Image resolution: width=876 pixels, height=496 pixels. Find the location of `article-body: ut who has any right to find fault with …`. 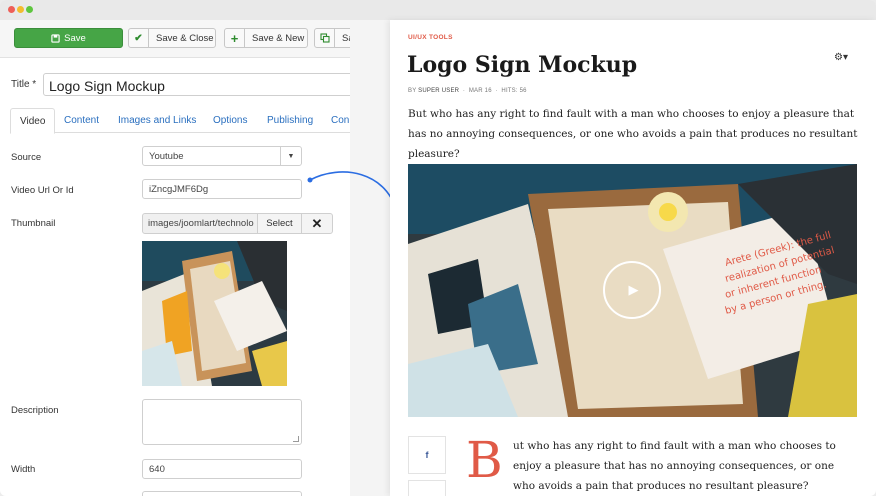

article-body: ut who has any right to find fault with … is located at coordinates (674, 466).